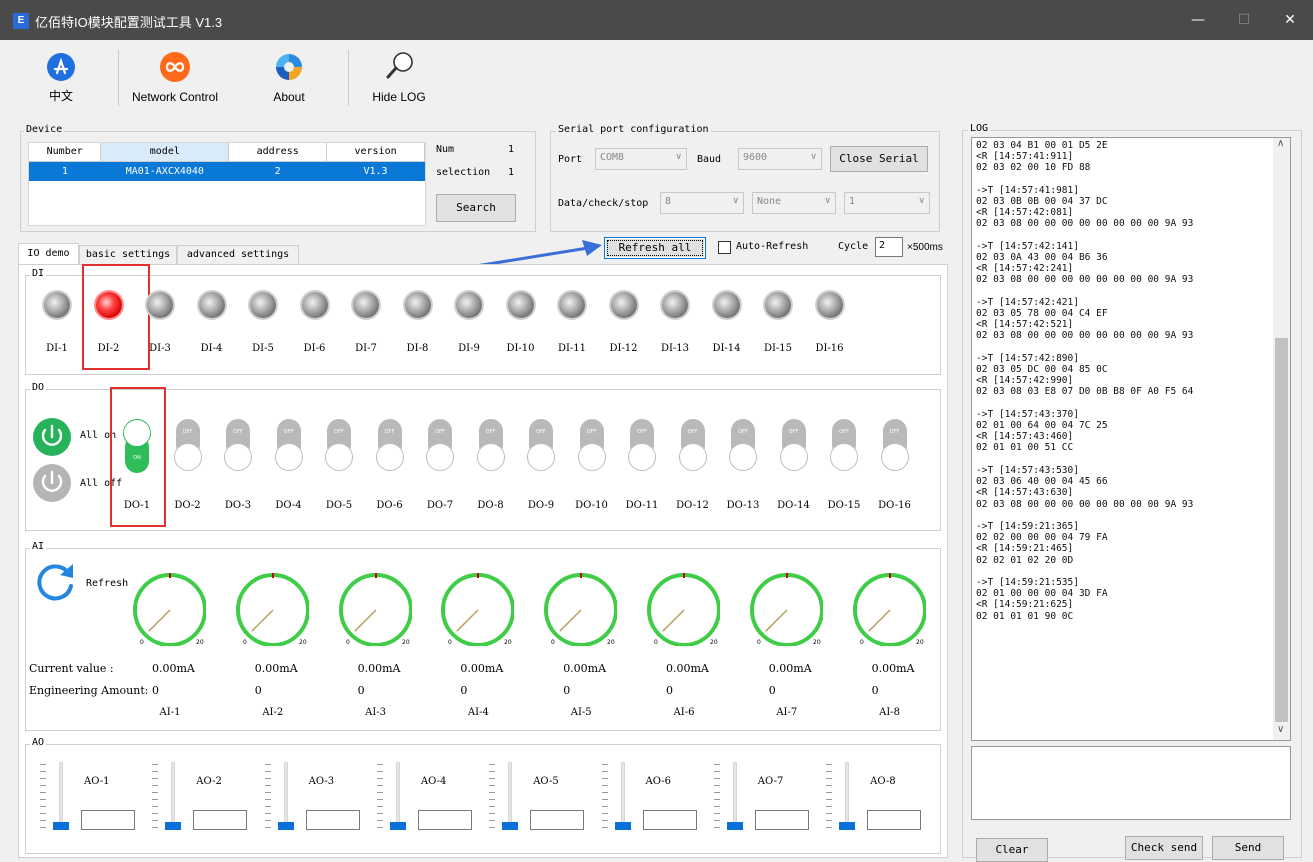 The image size is (1313, 862). Describe the element at coordinates (61, 79) in the screenshot. I see `language-button: 中文` at that location.